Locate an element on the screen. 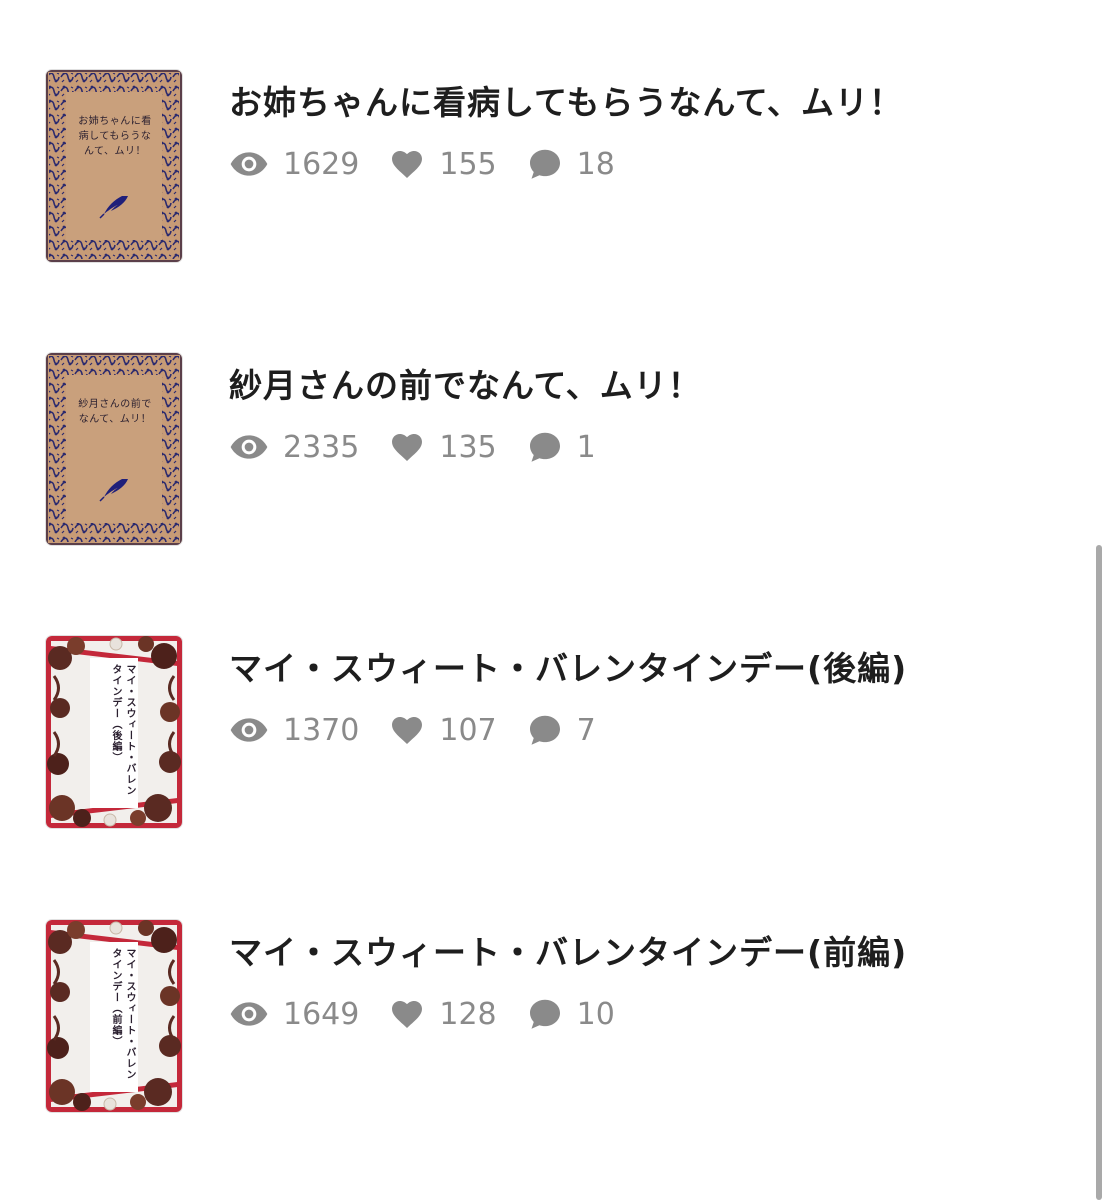 This screenshot has height=1200, width=1110. view-count: 2335 is located at coordinates (294, 447).